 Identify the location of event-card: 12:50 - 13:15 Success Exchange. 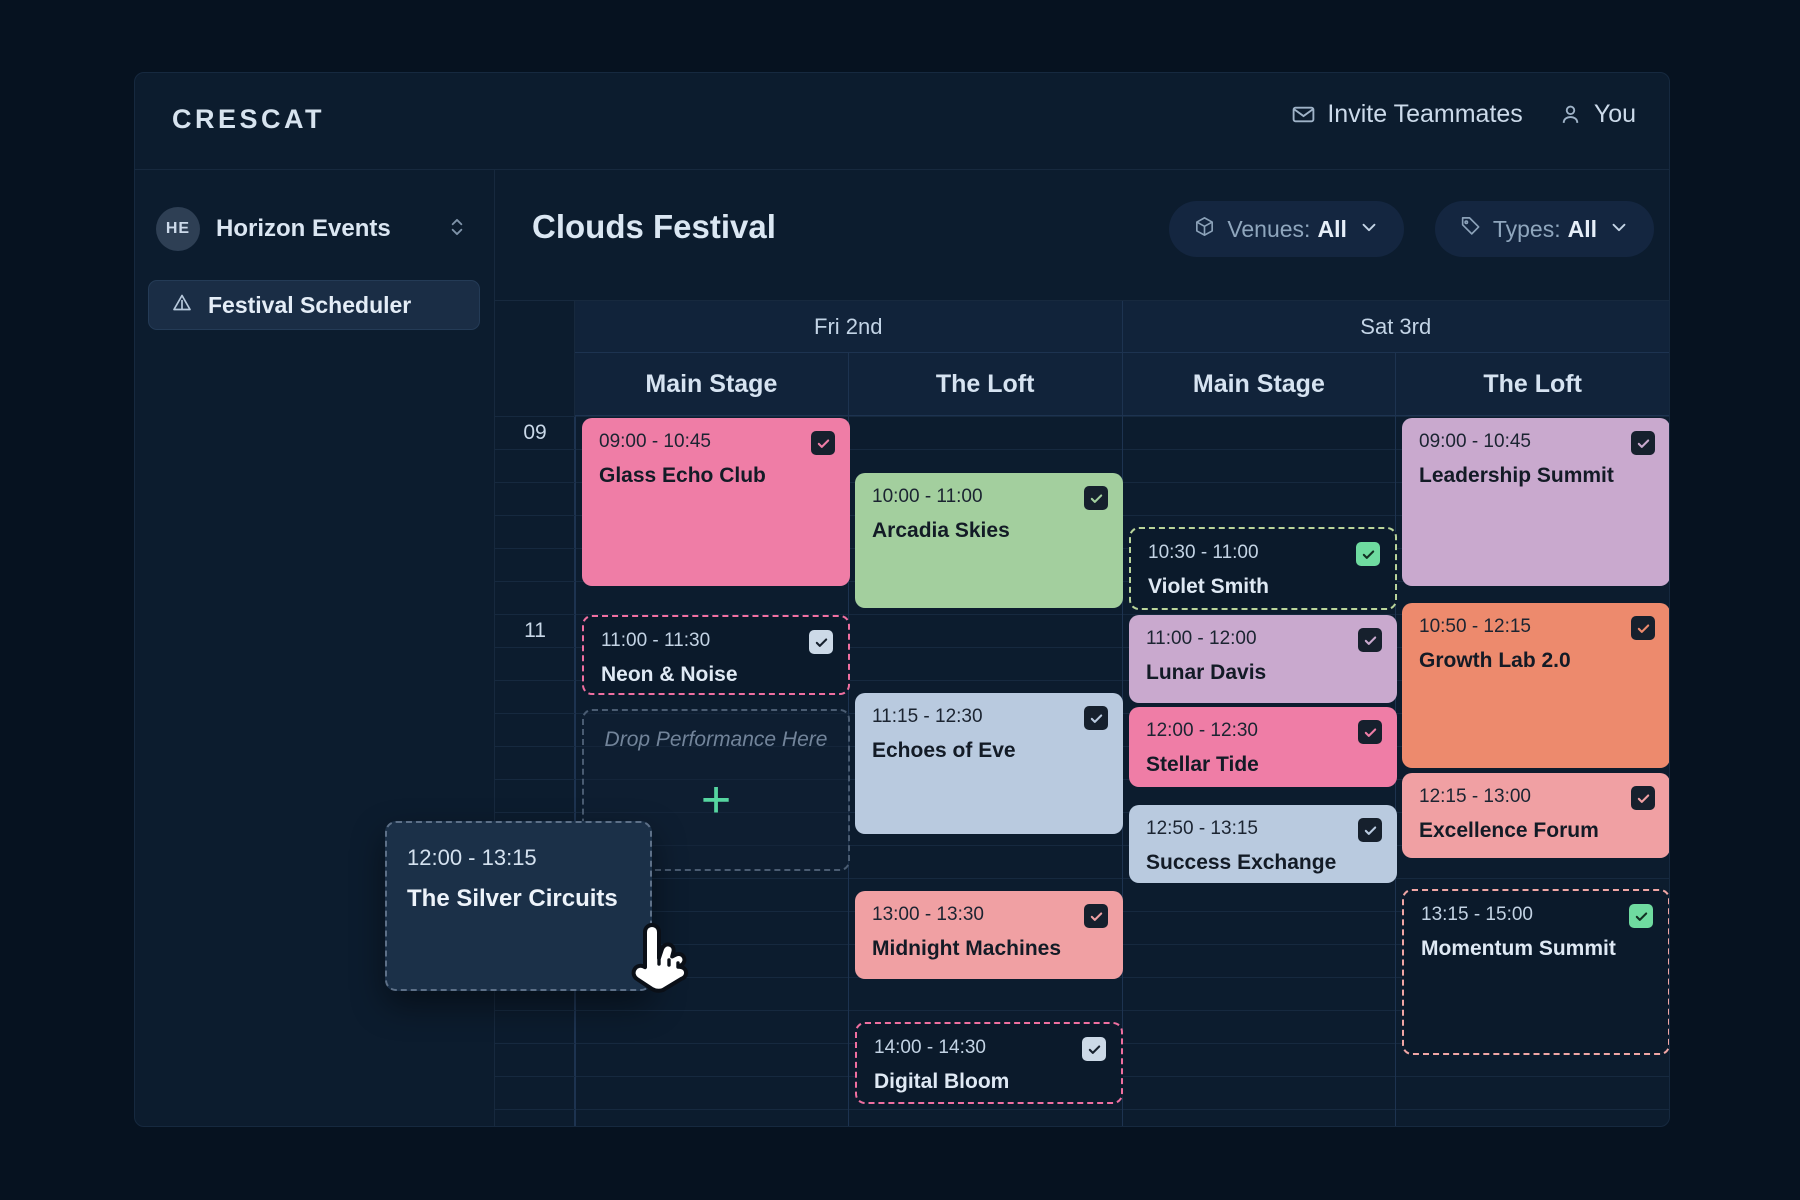
(1263, 844).